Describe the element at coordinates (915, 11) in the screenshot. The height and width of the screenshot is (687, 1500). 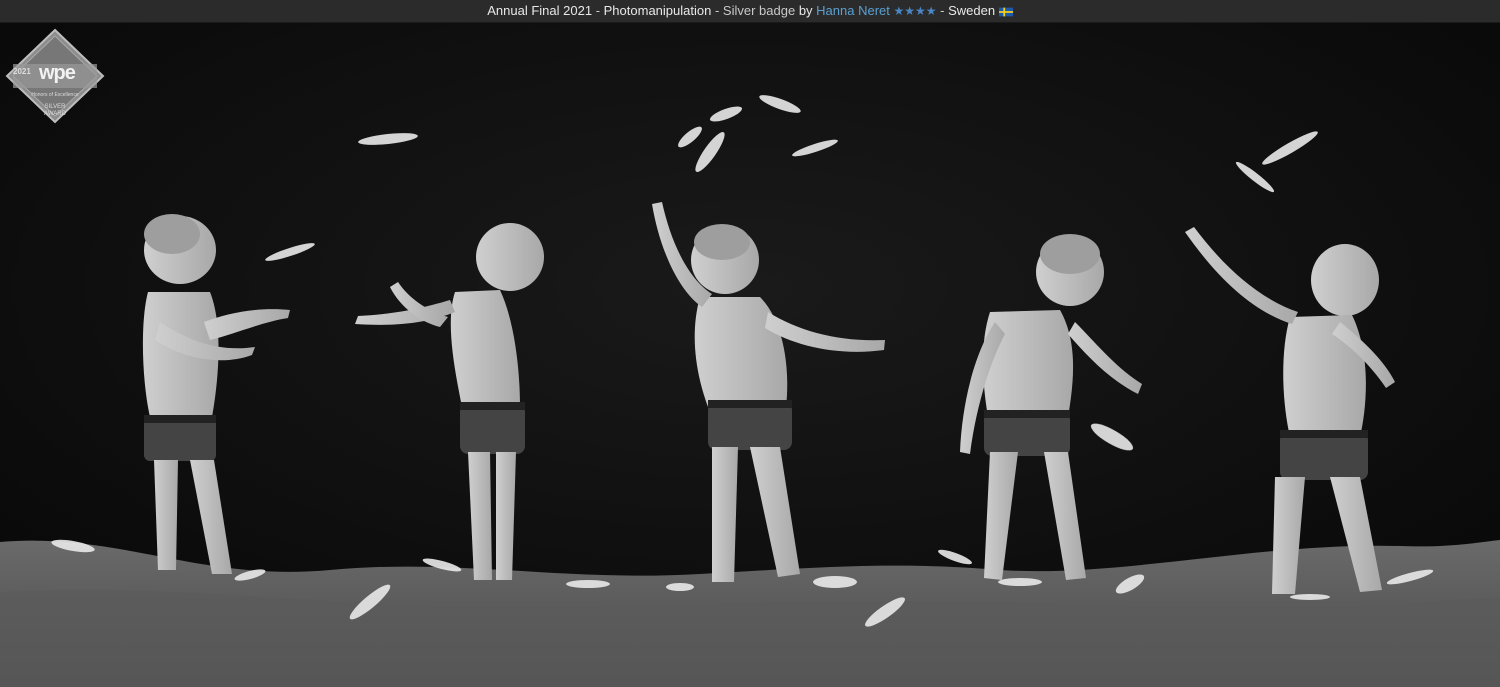
I see `author-stars-icon: ★★★★` at that location.